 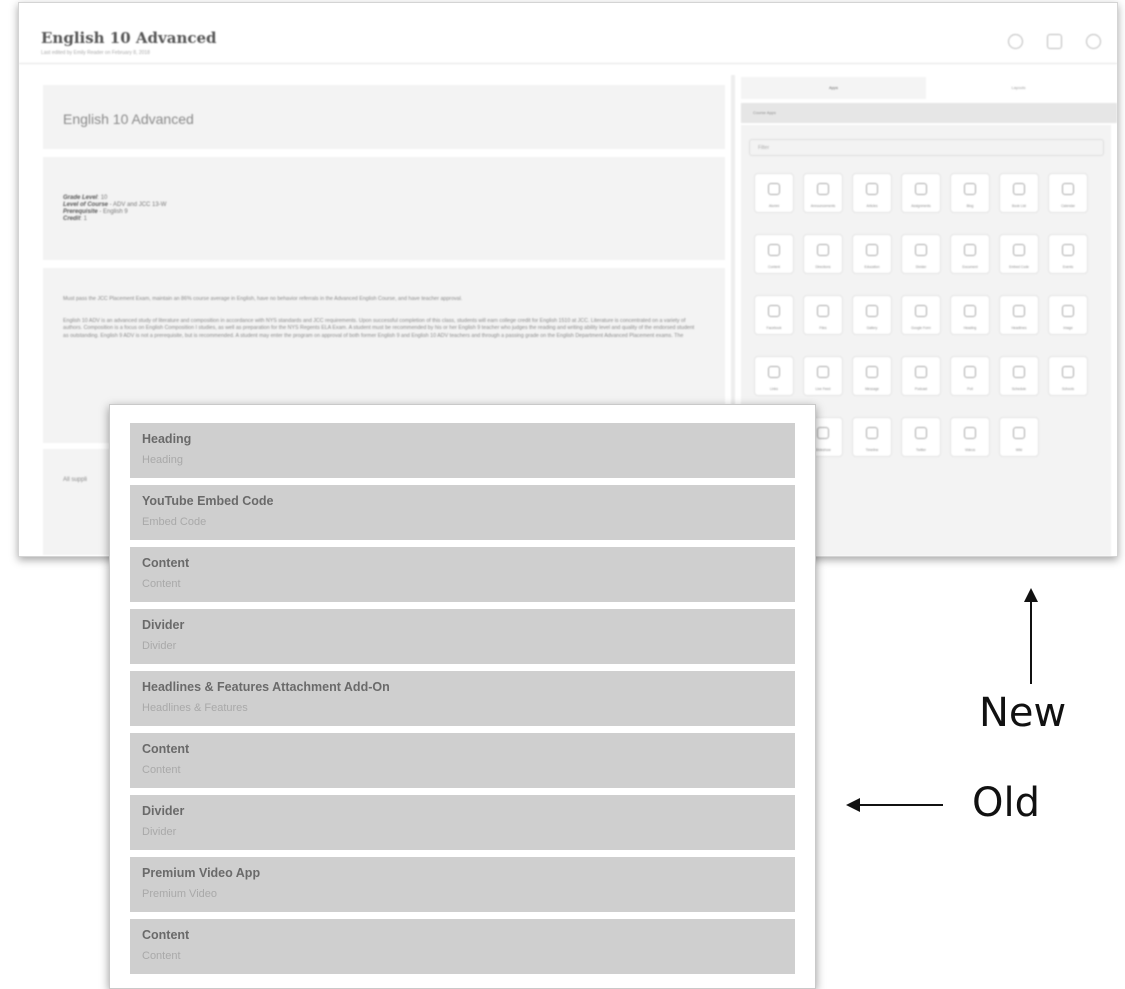 What do you see at coordinates (926, 147) in the screenshot?
I see `filter-input: Filter` at bounding box center [926, 147].